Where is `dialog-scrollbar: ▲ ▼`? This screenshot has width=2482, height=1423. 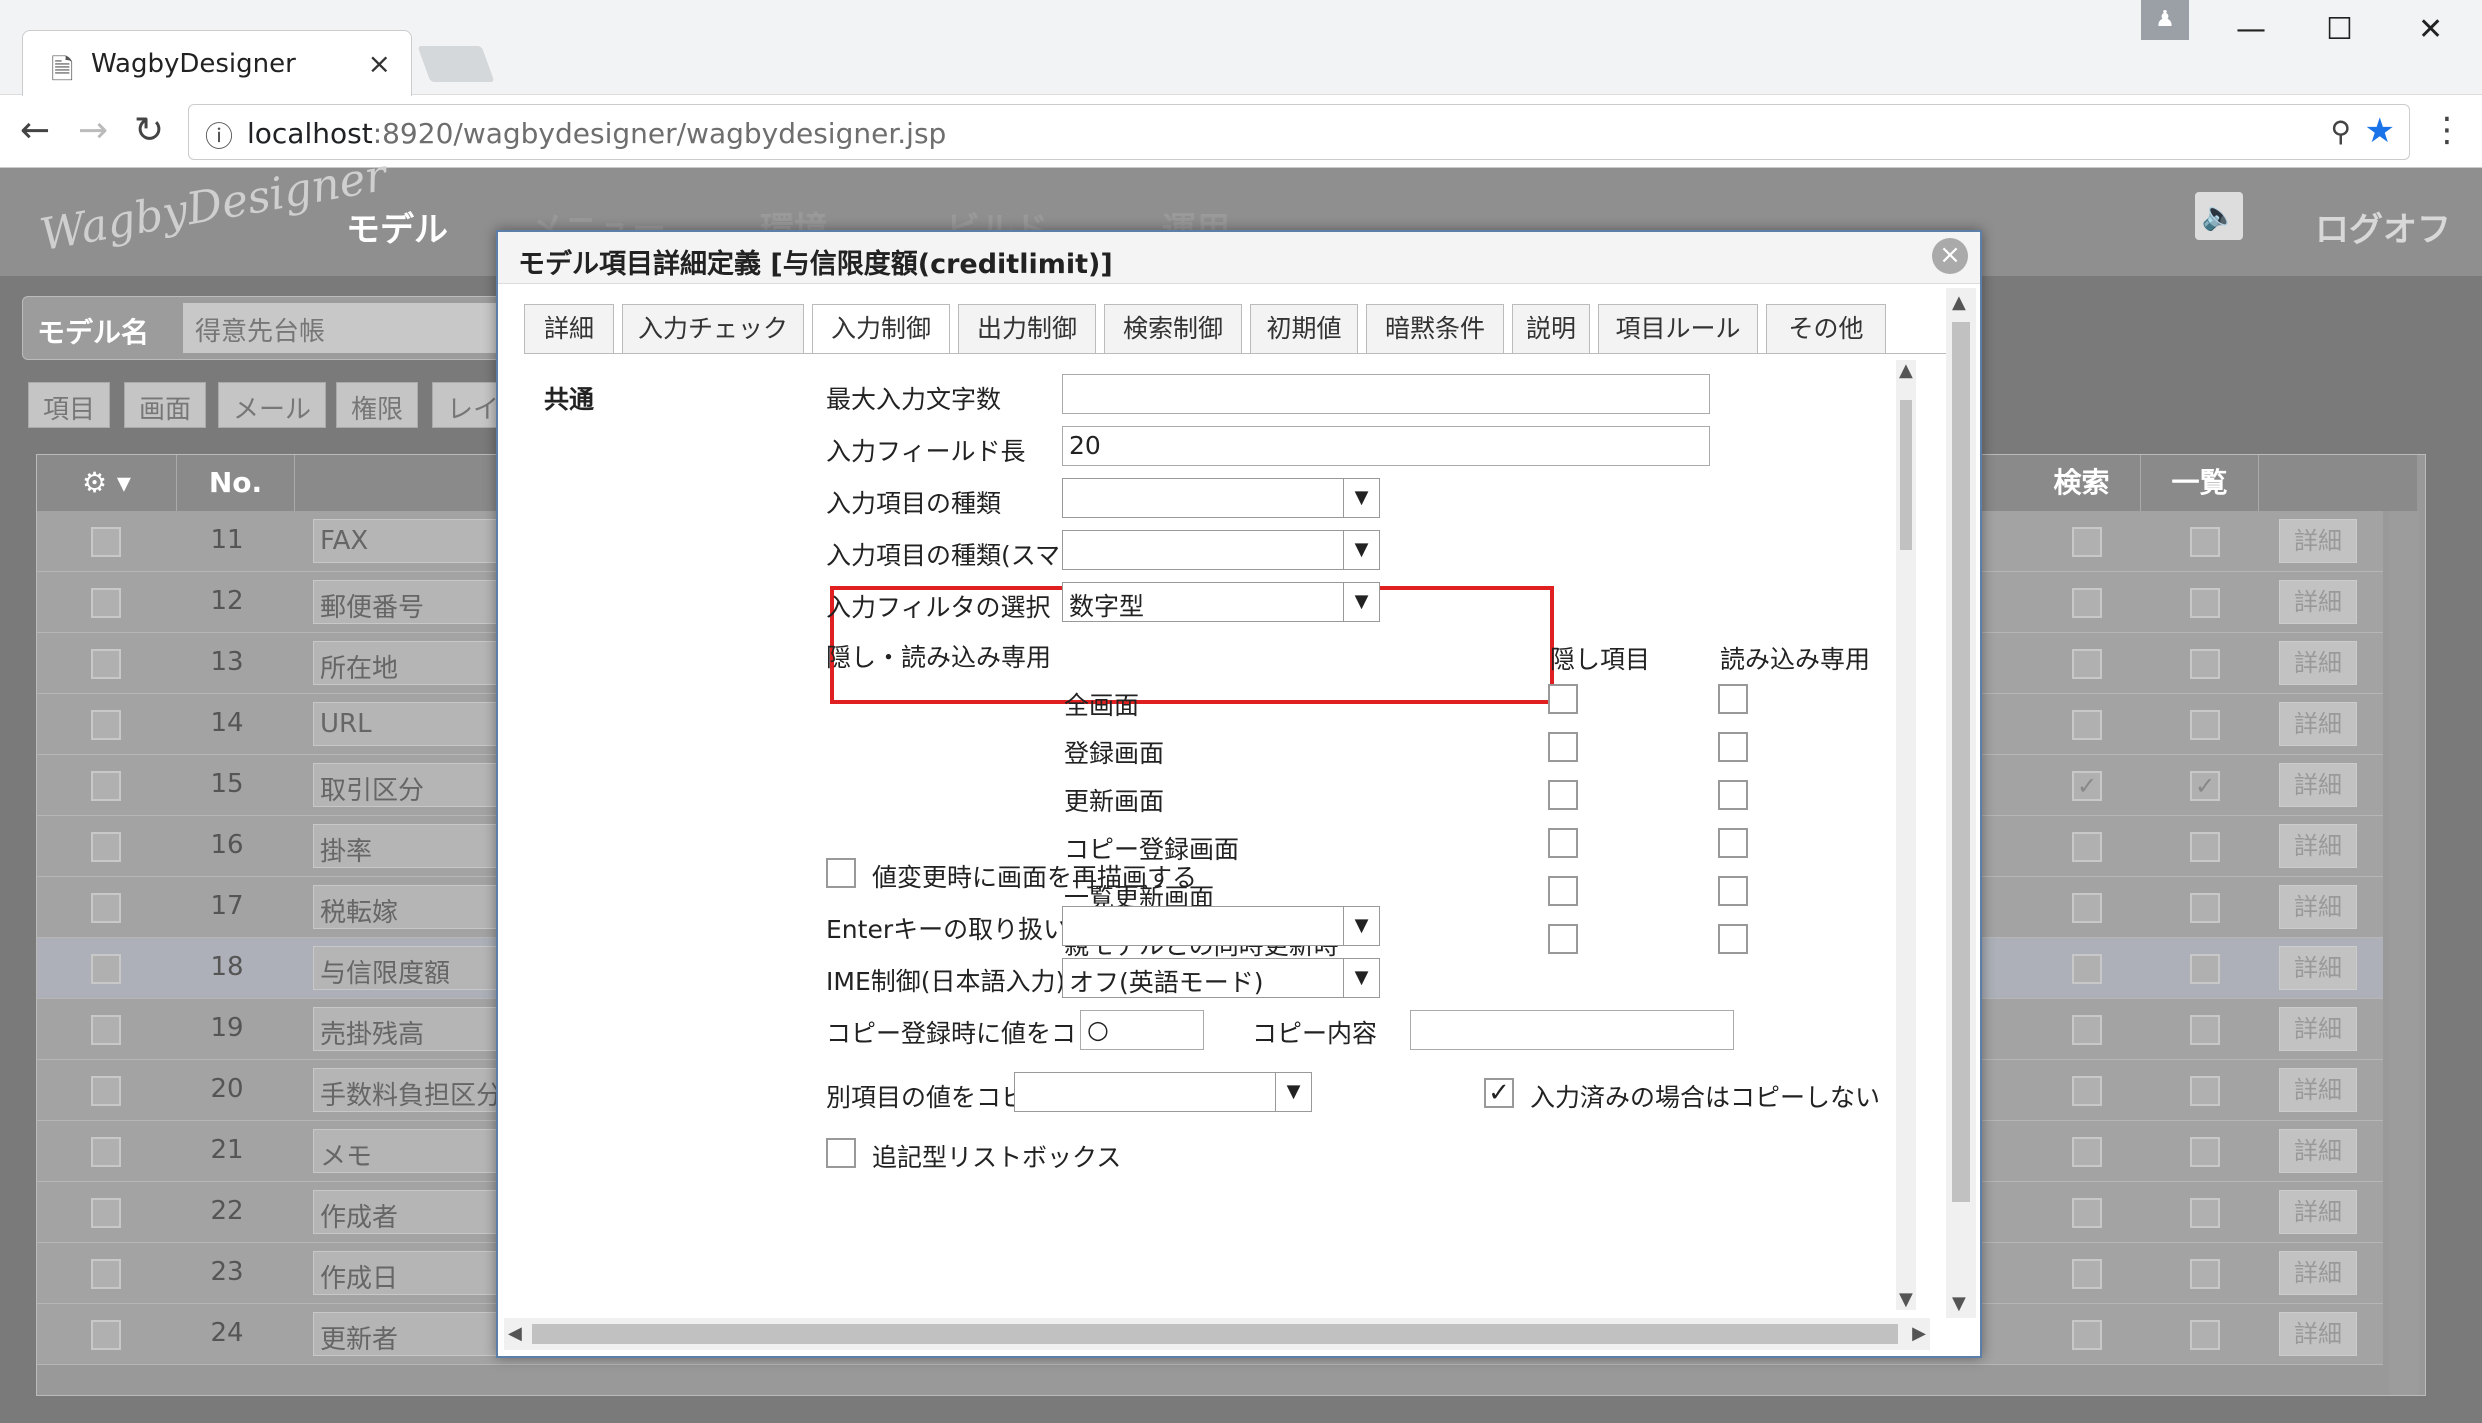
dialog-scrollbar: ▲ ▼ is located at coordinates (1961, 803).